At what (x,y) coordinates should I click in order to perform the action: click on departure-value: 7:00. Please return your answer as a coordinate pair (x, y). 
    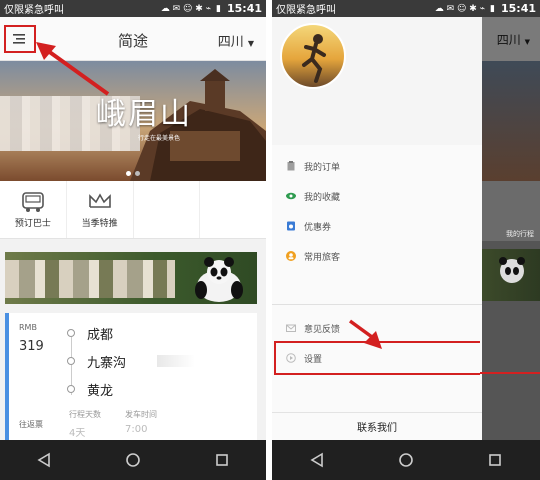
    Looking at the image, I should click on (136, 429).